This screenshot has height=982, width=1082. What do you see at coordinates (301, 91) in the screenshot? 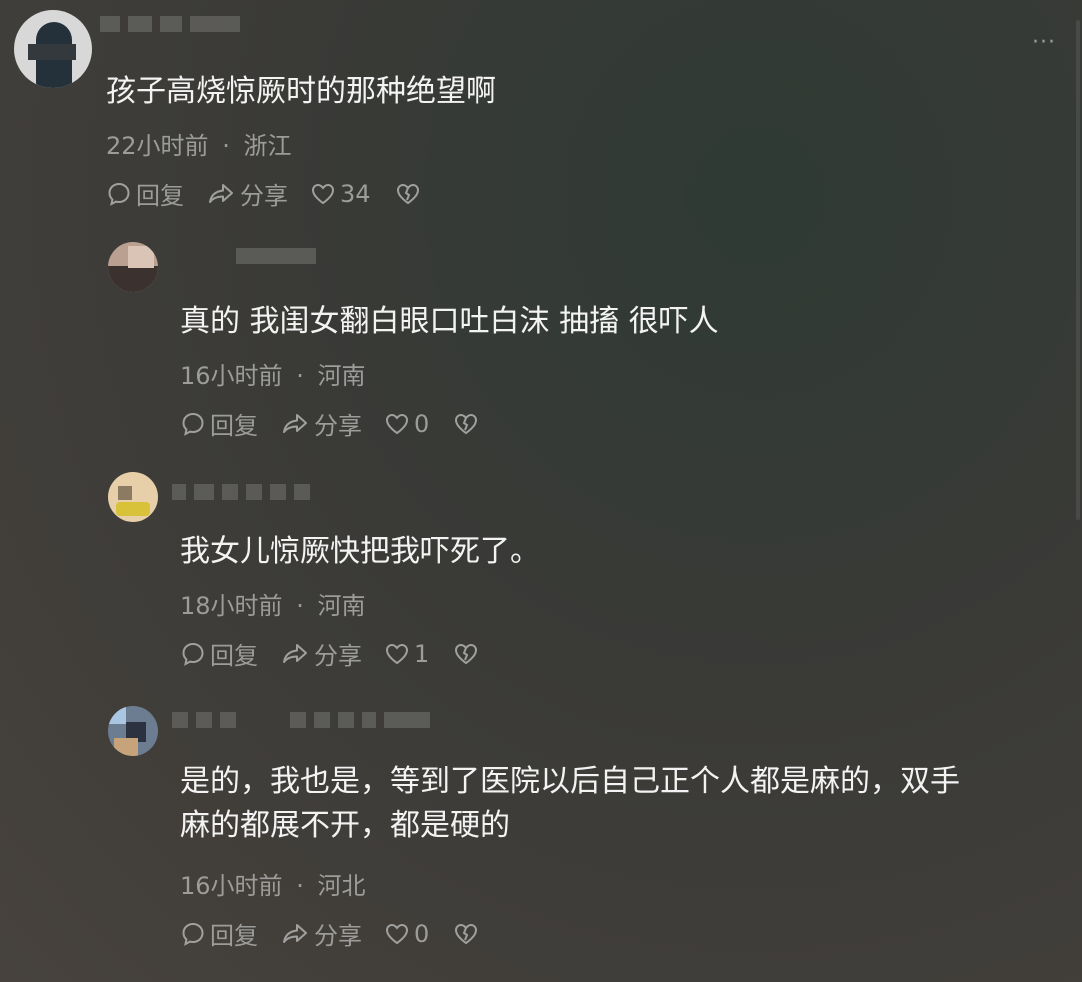
I see `comment-text: 孩子高烧惊厥时的那种绝望啊` at bounding box center [301, 91].